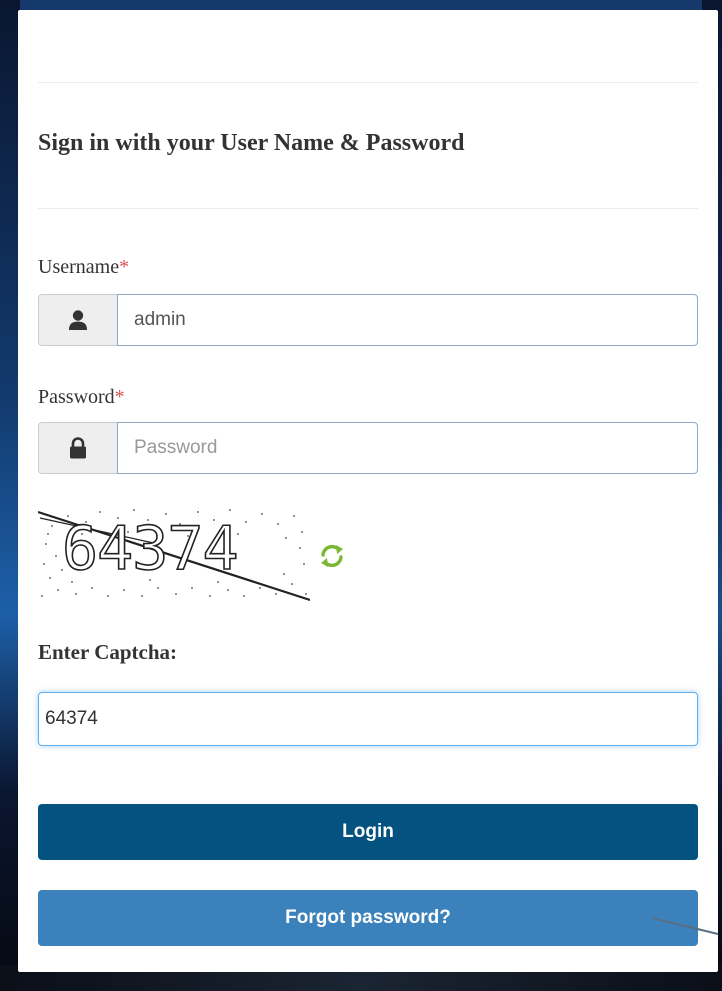  Describe the element at coordinates (251, 143) in the screenshot. I see `form-heading: Sign in with your User Name & Password` at that location.